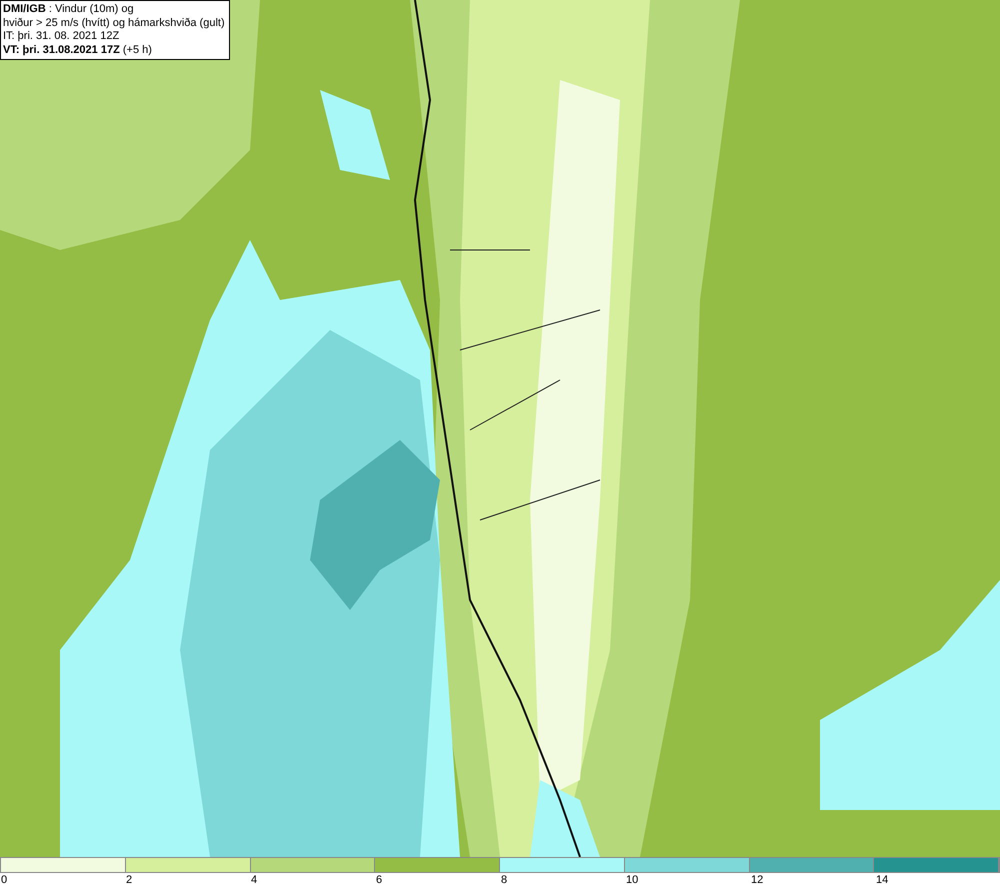  Describe the element at coordinates (78, 50) in the screenshot. I see `info-text: VT: þri. 31.08.2021 17Z (+5 h)` at that location.